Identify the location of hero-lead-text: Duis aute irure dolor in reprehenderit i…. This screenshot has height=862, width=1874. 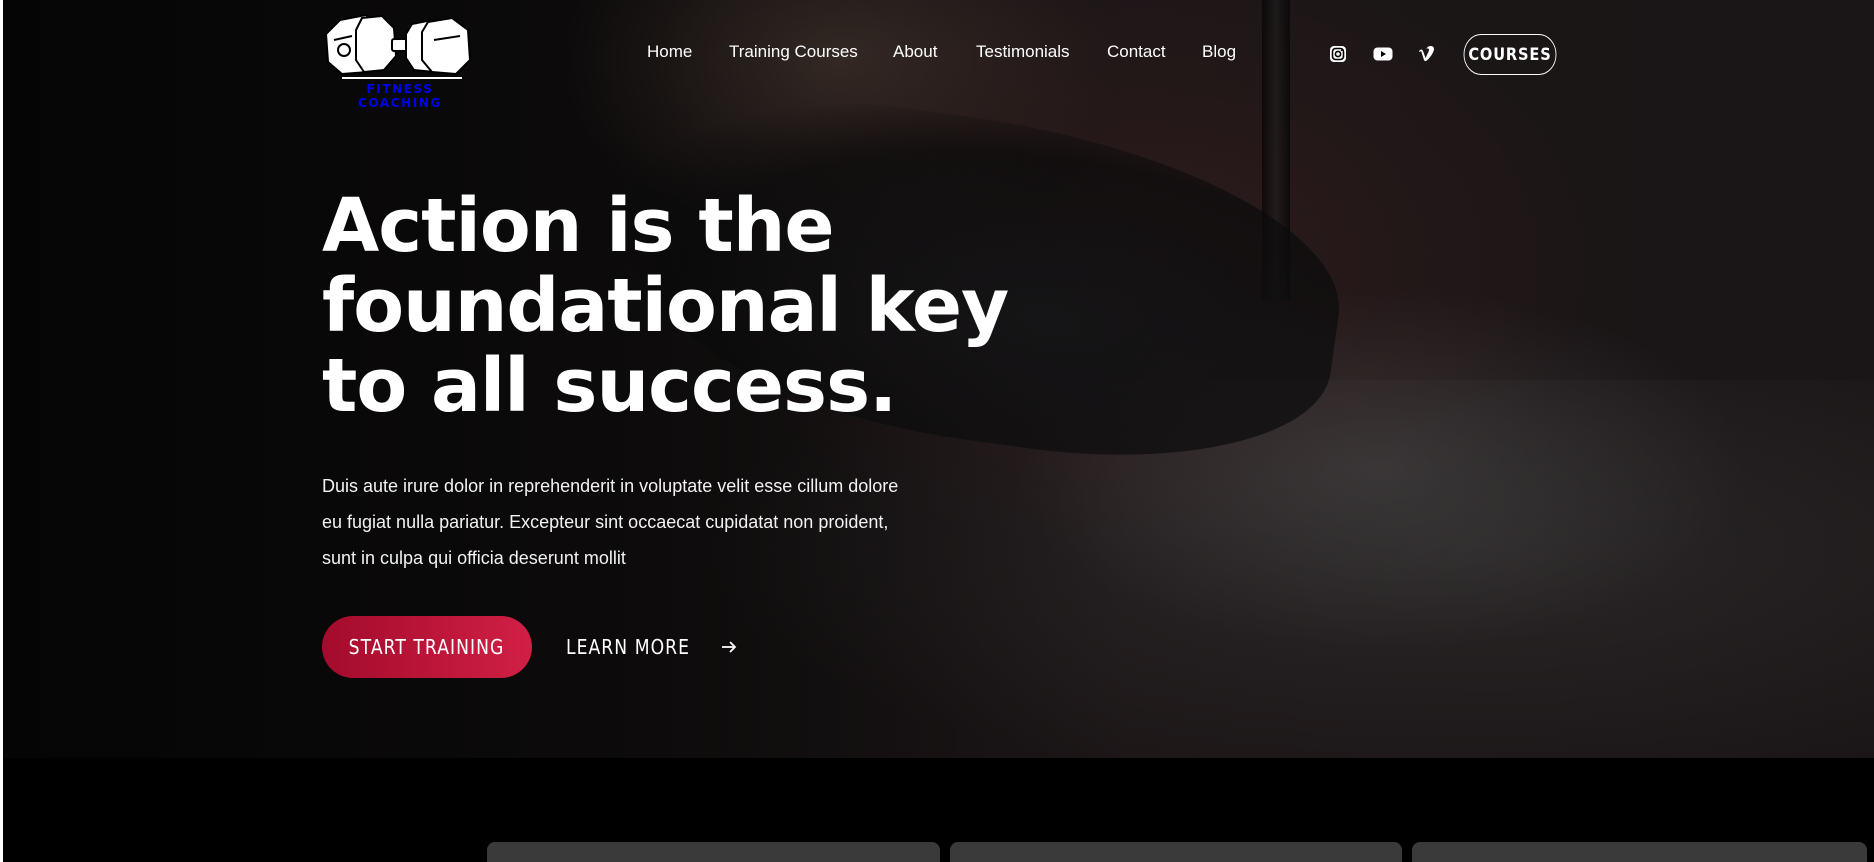
(632, 522).